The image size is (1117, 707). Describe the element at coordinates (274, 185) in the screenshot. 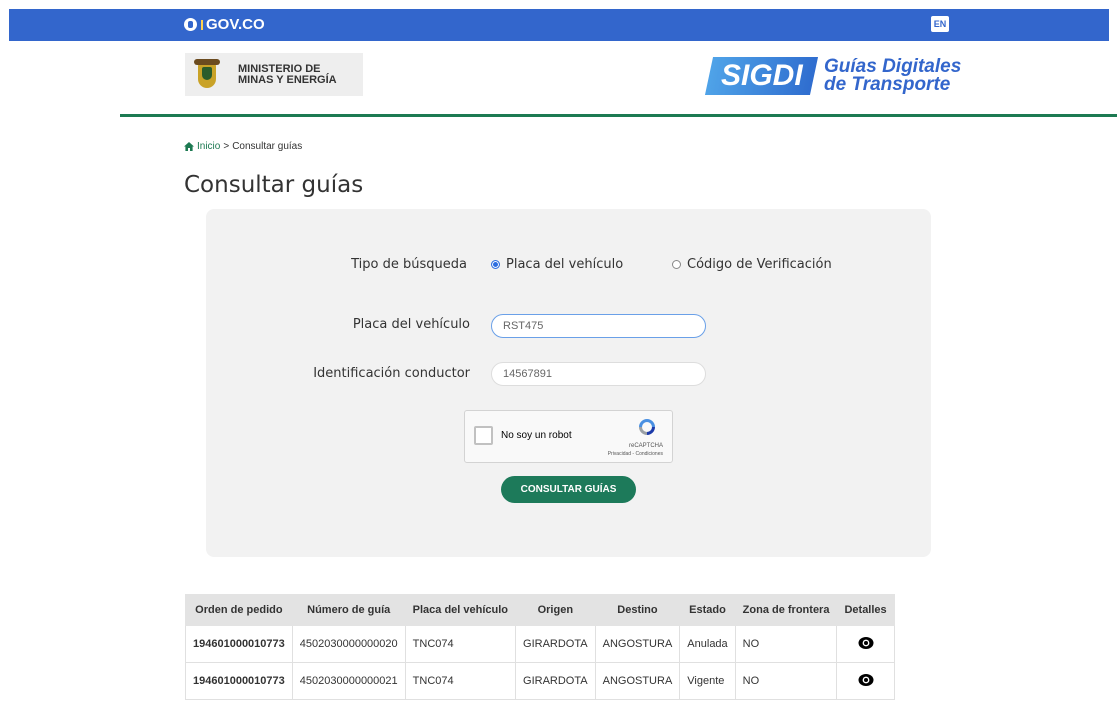

I see `page-title: Consultar guías` at that location.